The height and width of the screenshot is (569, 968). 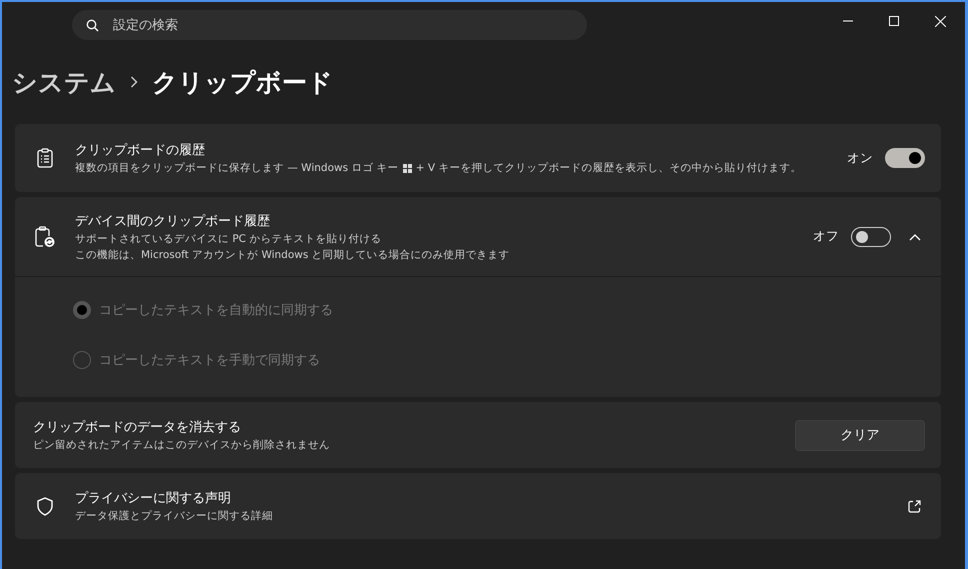 What do you see at coordinates (293, 255) in the screenshot?
I see `setting-description: この機能は、Microsoft アカウントが Windows と同期している場合にのみ使用できます` at bounding box center [293, 255].